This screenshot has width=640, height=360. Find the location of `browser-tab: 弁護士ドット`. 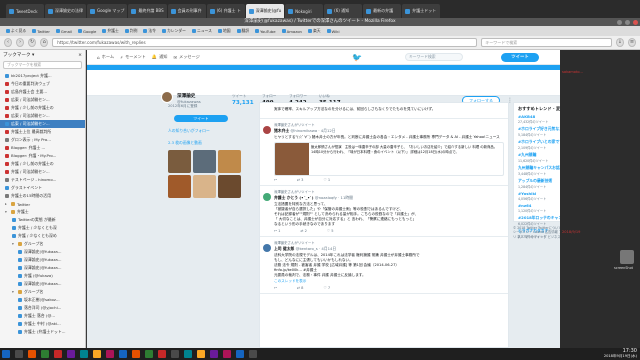

browser-tab: 弁護士ドット is located at coordinates (421, 11).